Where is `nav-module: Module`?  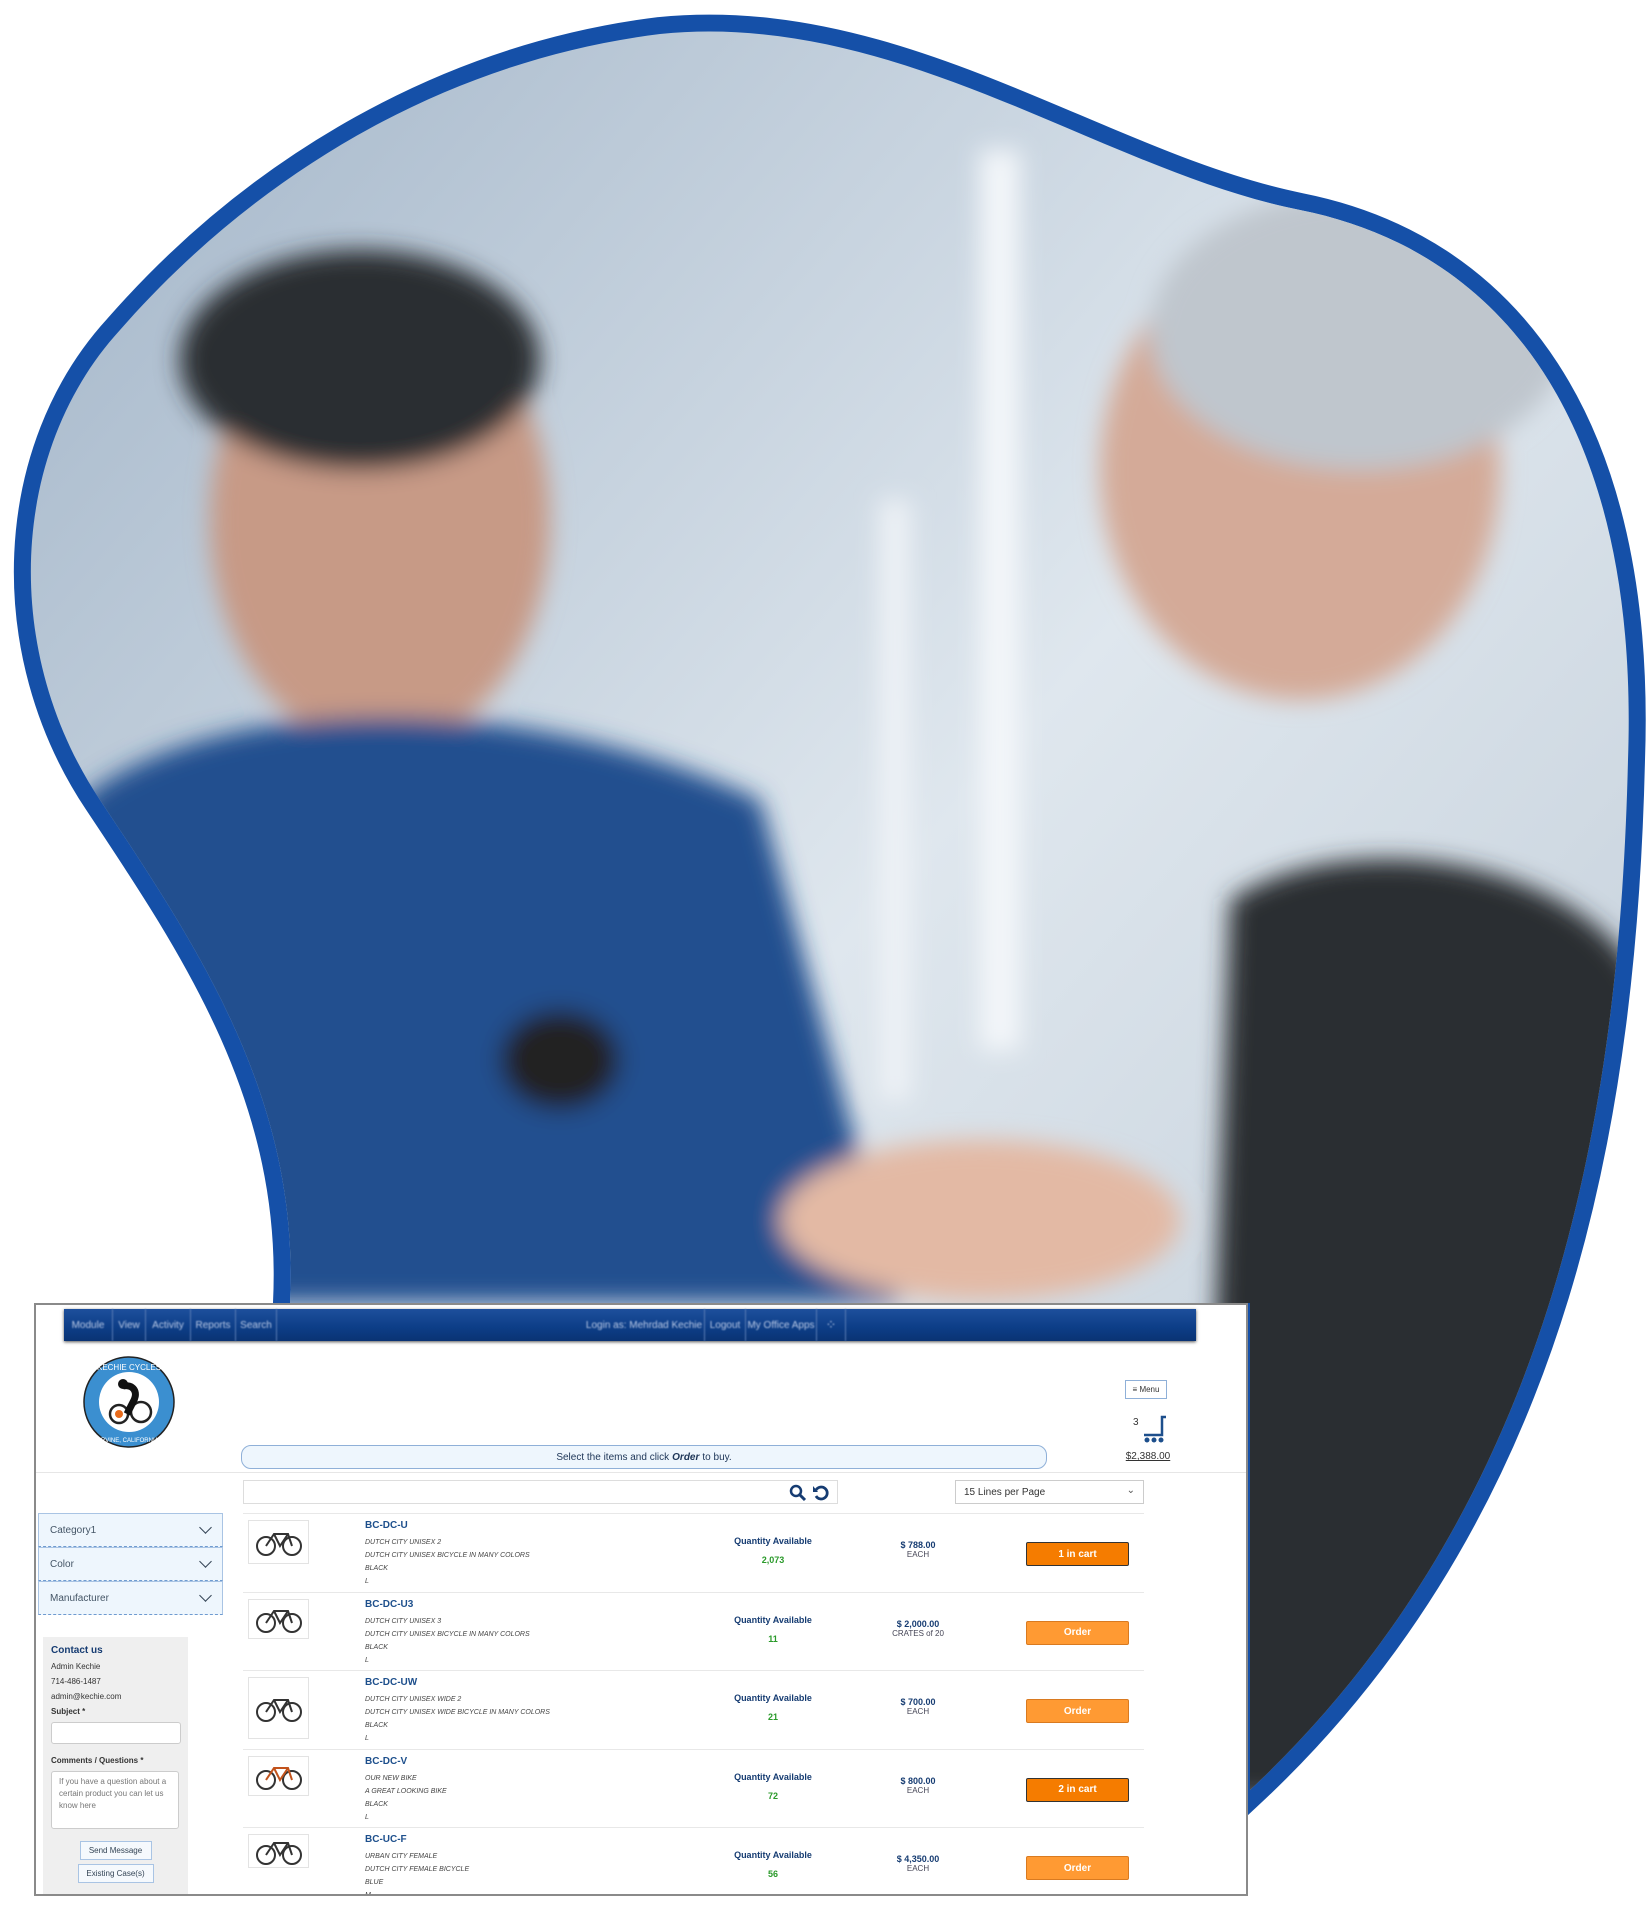
nav-module: Module is located at coordinates (88, 1325).